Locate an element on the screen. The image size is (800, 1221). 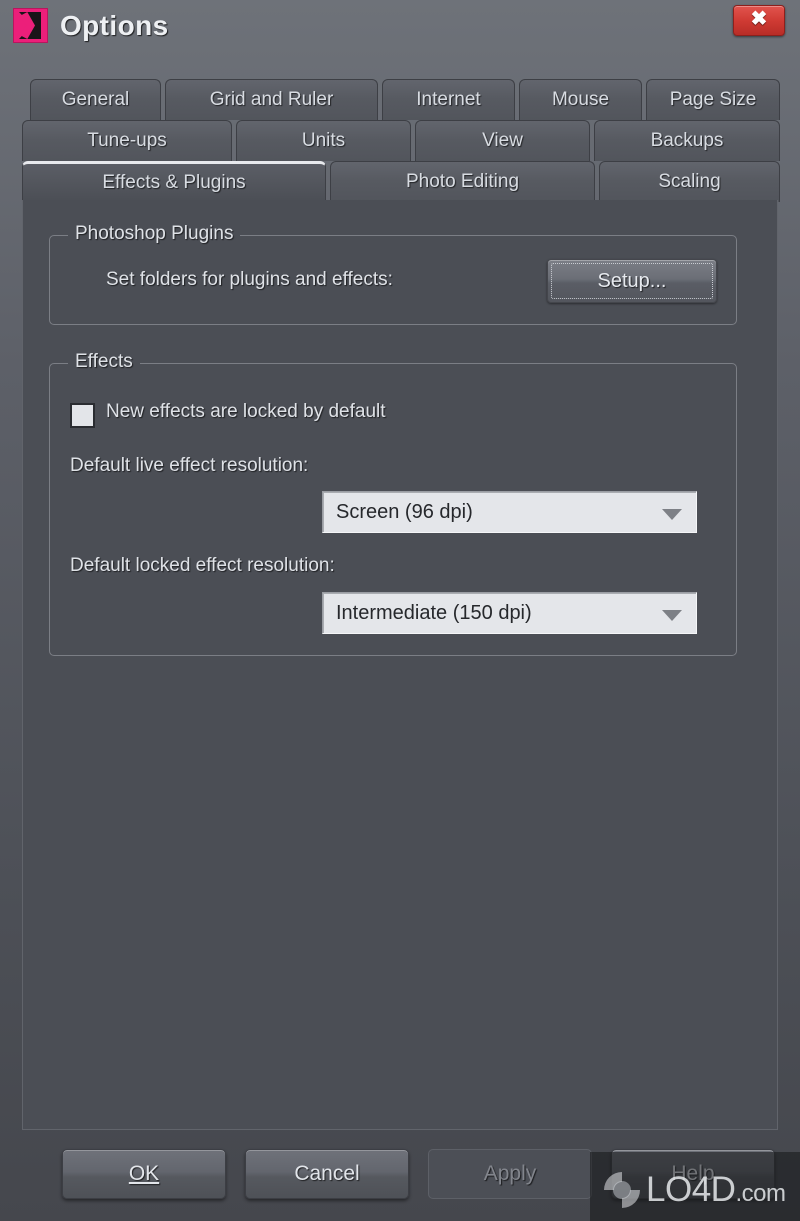
tab-view: View is located at coordinates (502, 140).